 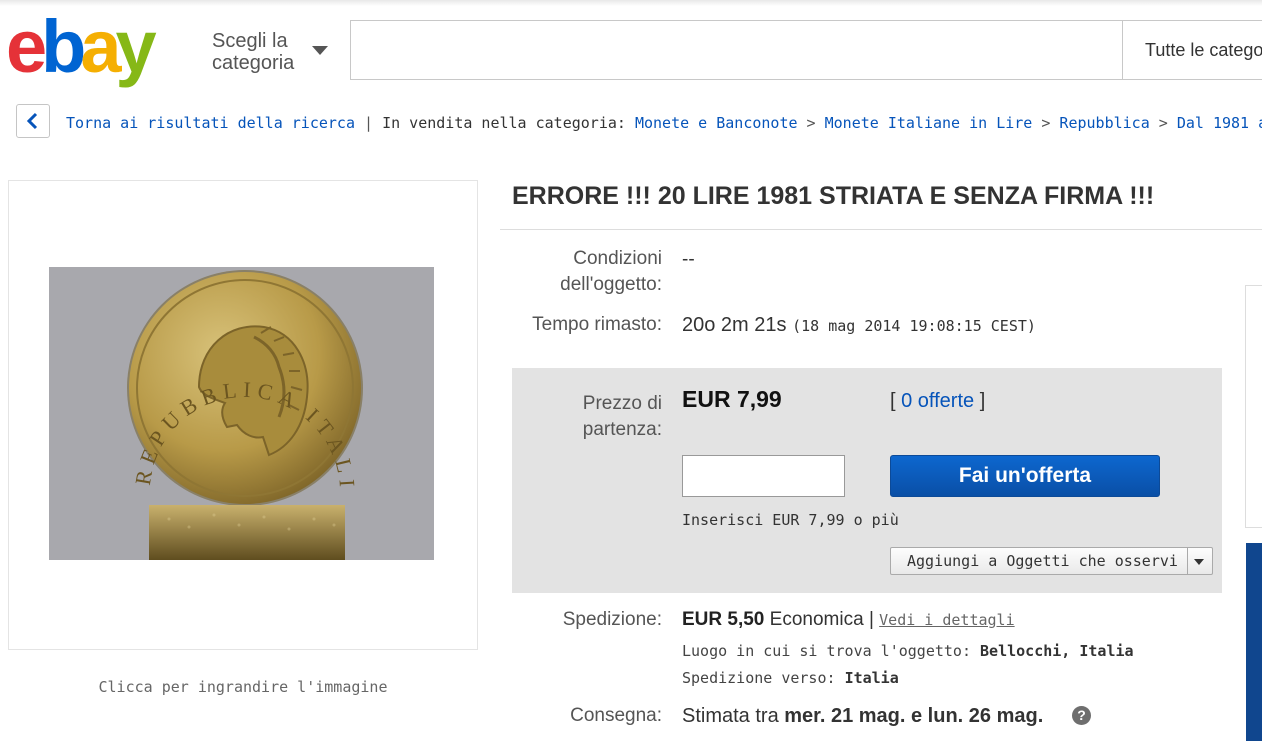 What do you see at coordinates (1042, 561) in the screenshot?
I see `add-to-watchlist-label: Aggiungi a Oggetti che osservi` at bounding box center [1042, 561].